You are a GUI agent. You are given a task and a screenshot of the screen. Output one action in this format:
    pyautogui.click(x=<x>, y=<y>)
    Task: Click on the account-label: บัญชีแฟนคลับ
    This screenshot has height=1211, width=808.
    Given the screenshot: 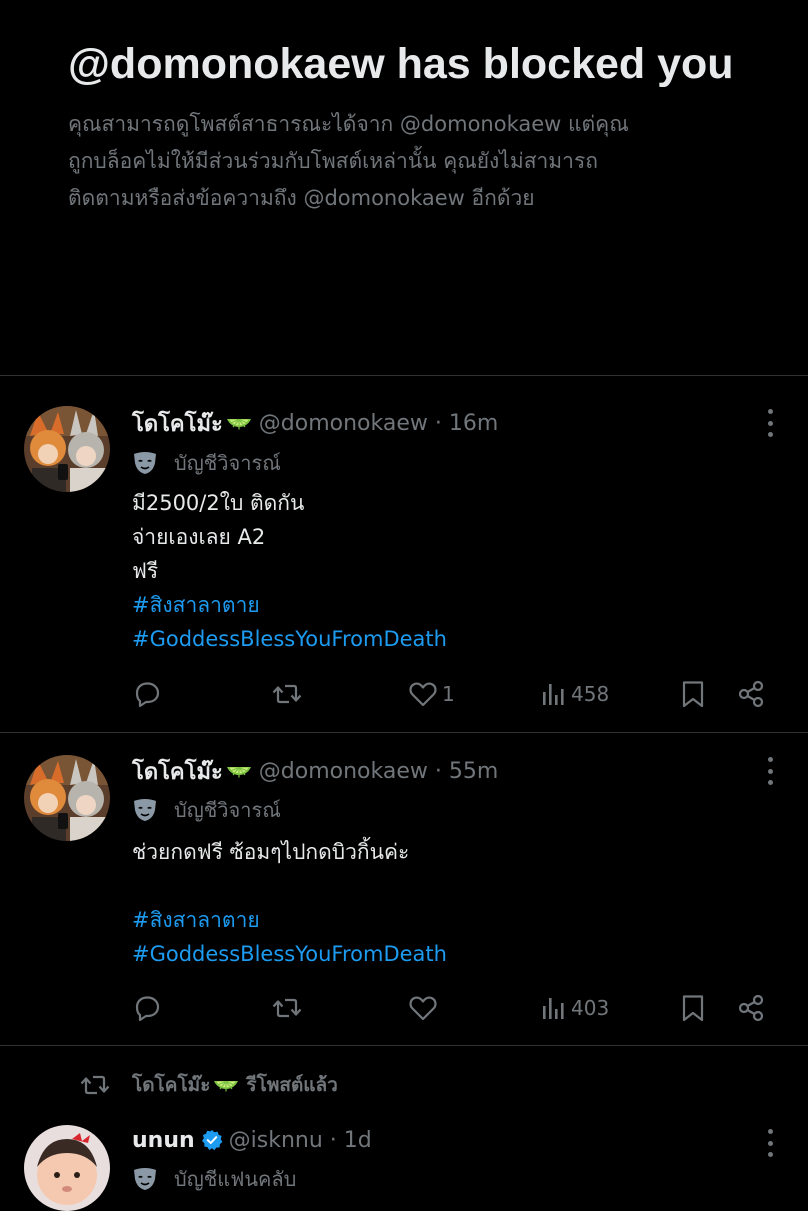 What is the action you would take?
    pyautogui.click(x=214, y=1179)
    